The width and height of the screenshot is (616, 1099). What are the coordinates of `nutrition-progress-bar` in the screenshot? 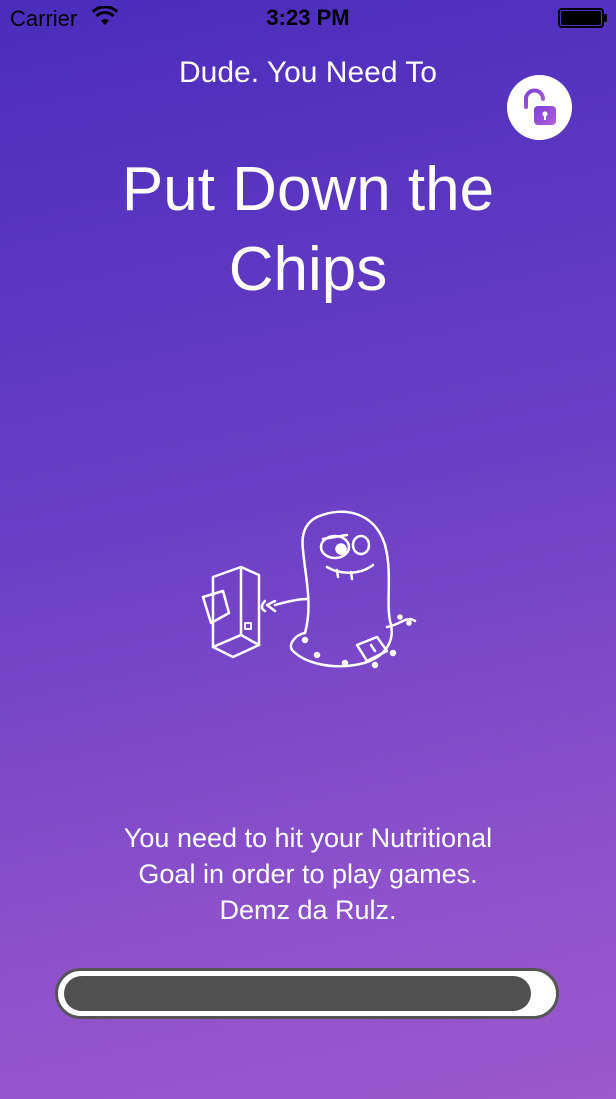 It's located at (307, 993).